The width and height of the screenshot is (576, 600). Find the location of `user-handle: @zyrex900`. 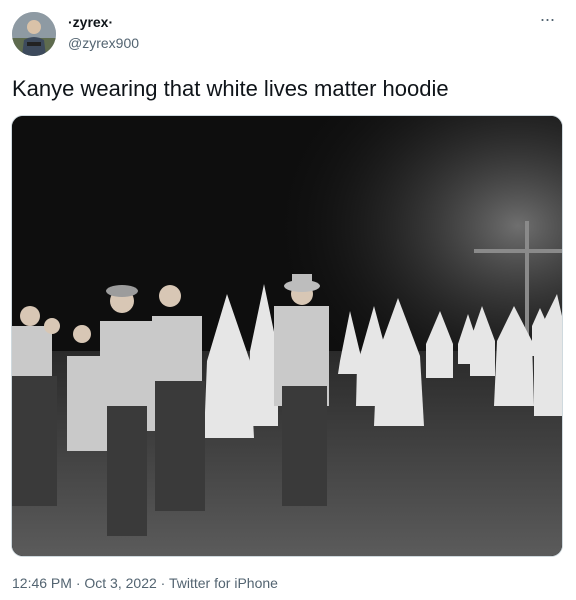

user-handle: @zyrex900 is located at coordinates (103, 43).